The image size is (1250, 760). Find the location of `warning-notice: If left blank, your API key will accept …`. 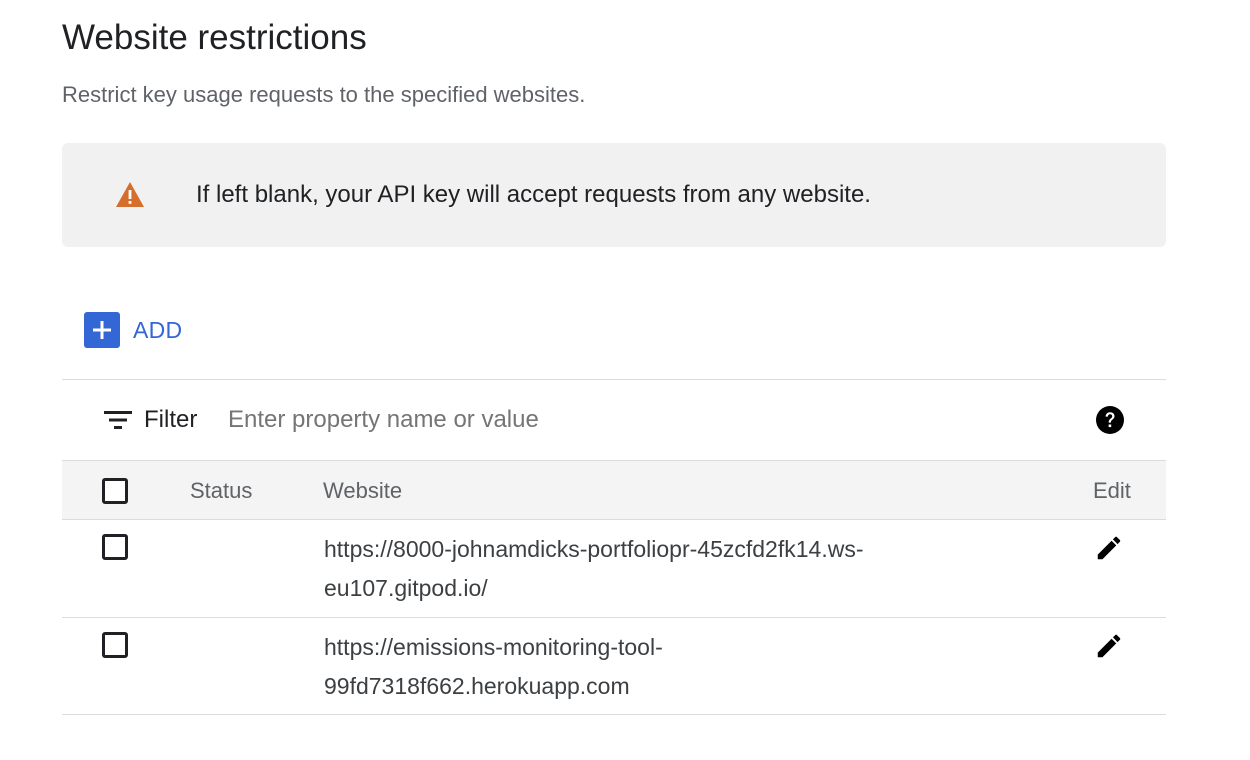

warning-notice: If left blank, your API key will accept … is located at coordinates (614, 195).